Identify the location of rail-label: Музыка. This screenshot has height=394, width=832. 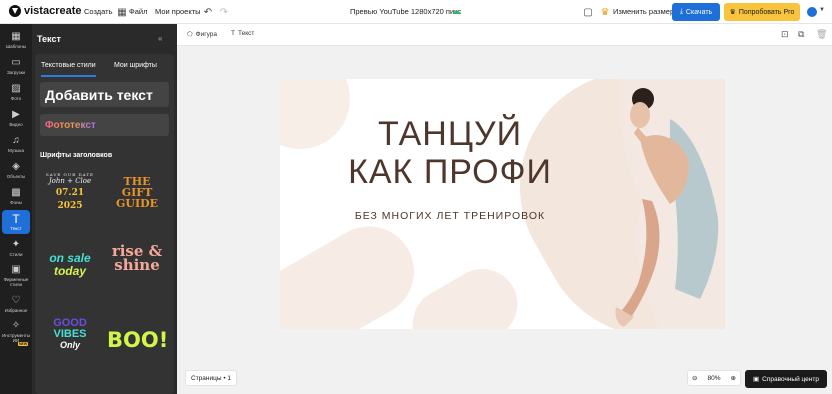
(16, 150).